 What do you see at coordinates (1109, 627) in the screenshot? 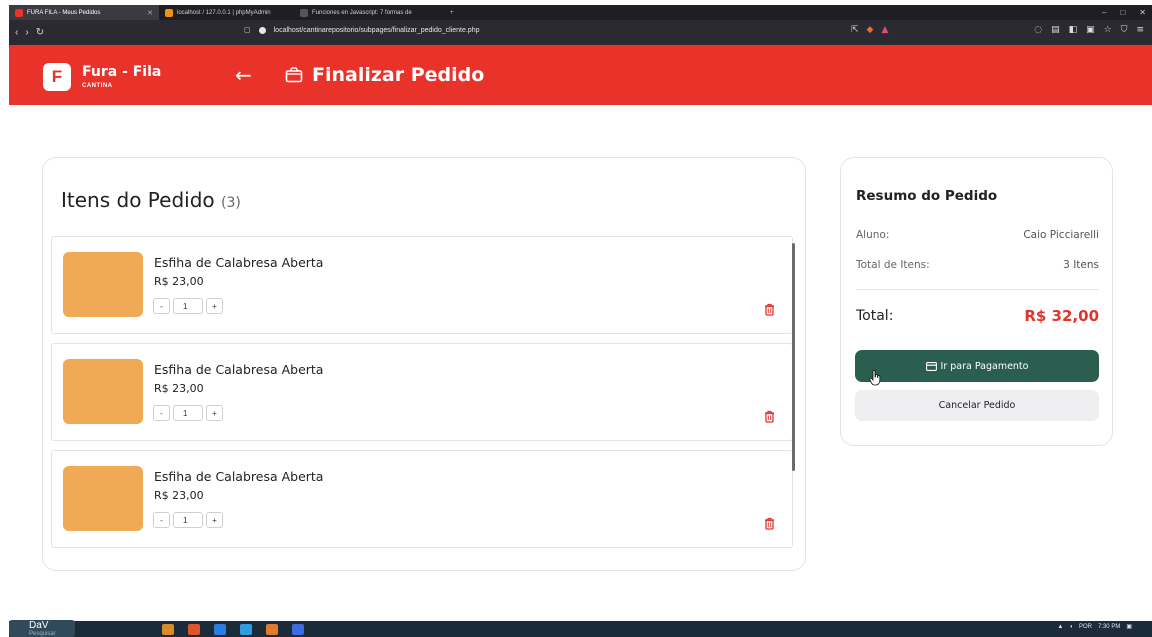
I see `tray-clock: 7:30 PM` at bounding box center [1109, 627].